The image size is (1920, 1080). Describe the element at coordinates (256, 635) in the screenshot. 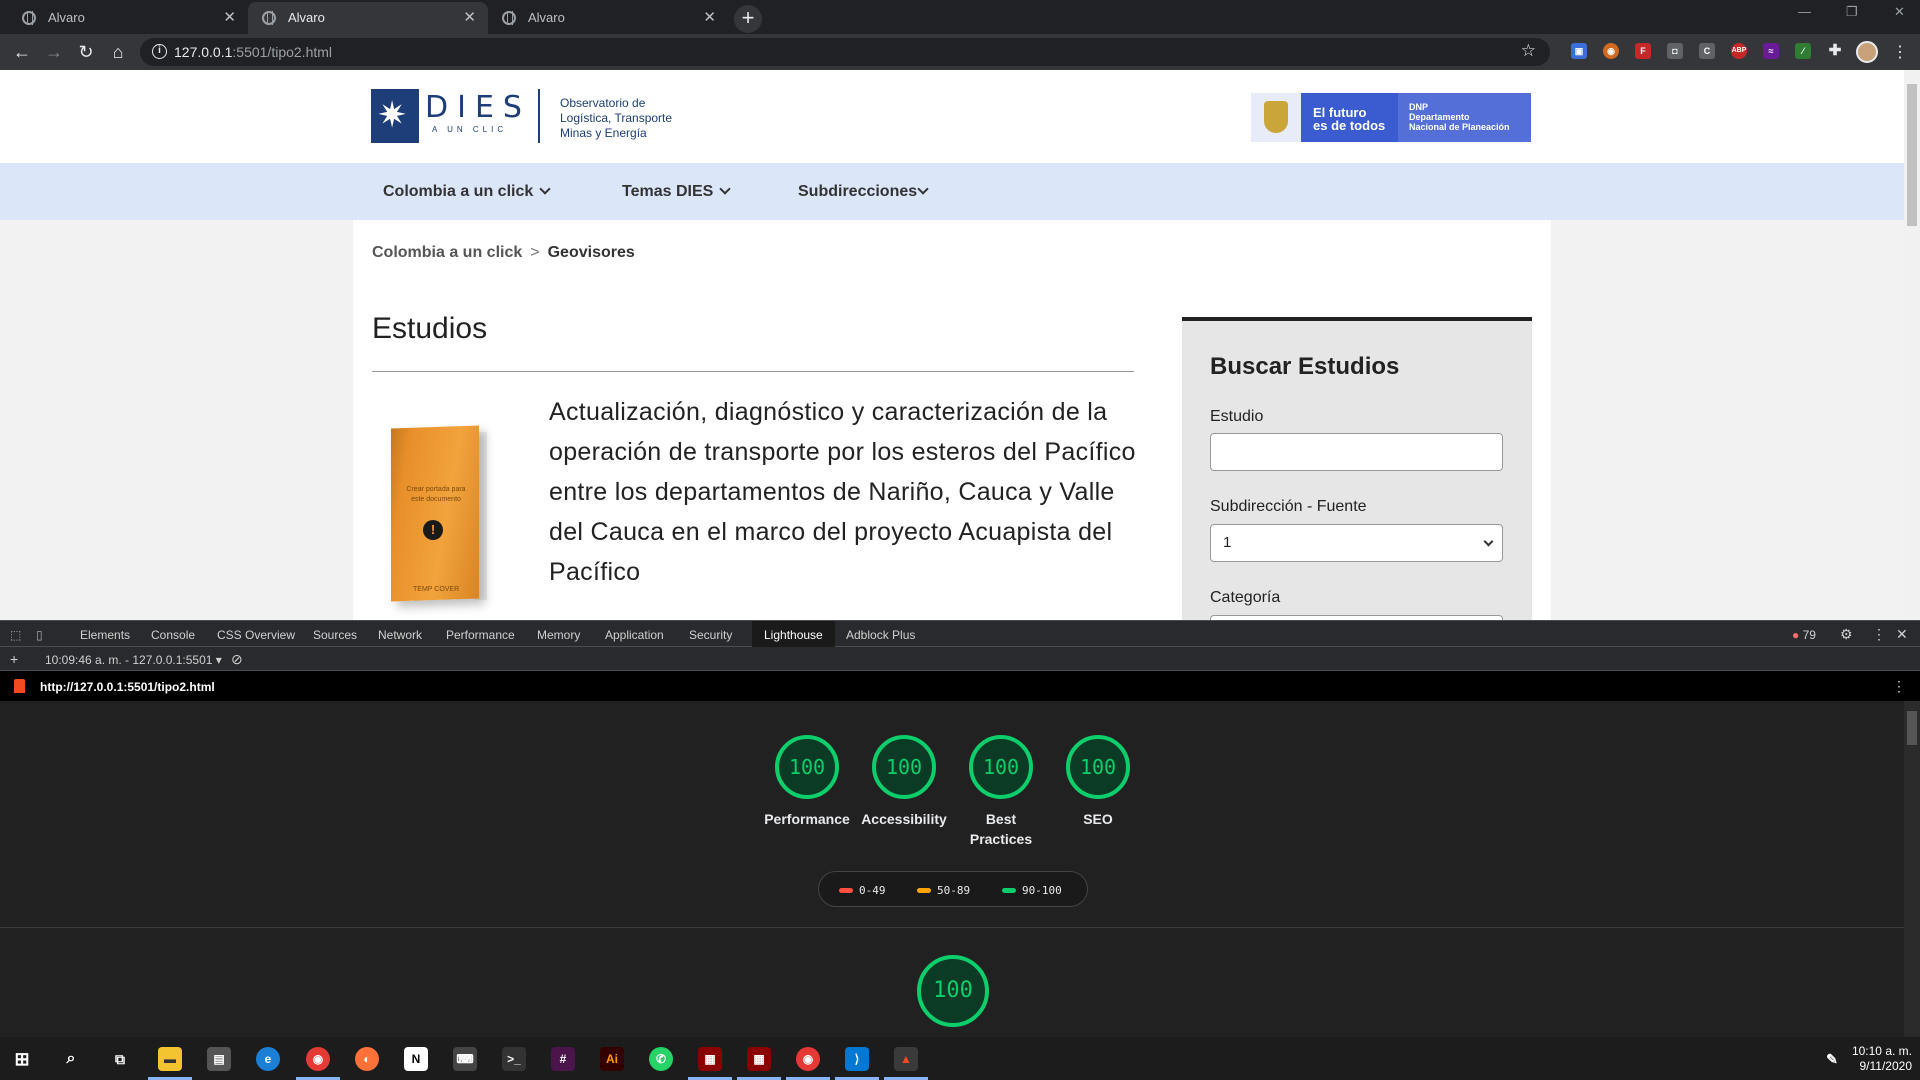

I see `tab-css-overview: CSS Overview` at that location.